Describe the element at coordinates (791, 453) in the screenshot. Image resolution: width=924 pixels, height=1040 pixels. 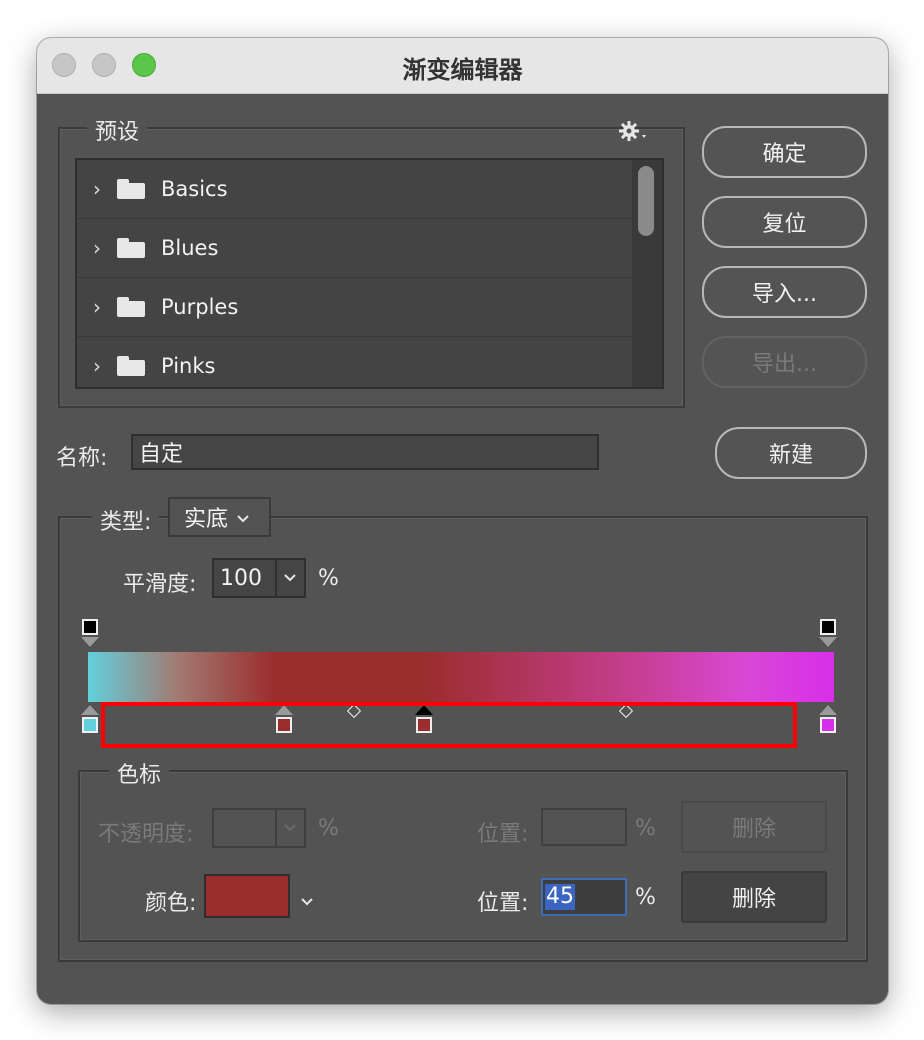
I see `new-button: 新建` at that location.